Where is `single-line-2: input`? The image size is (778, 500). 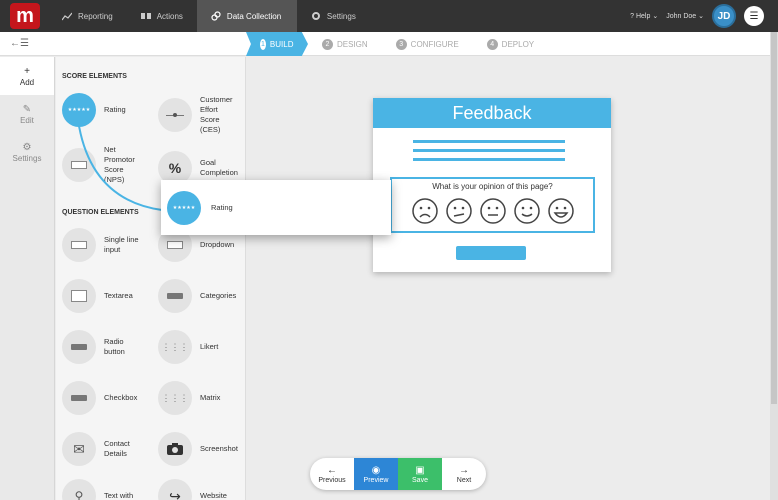
single-line-2: input is located at coordinates (112, 249).